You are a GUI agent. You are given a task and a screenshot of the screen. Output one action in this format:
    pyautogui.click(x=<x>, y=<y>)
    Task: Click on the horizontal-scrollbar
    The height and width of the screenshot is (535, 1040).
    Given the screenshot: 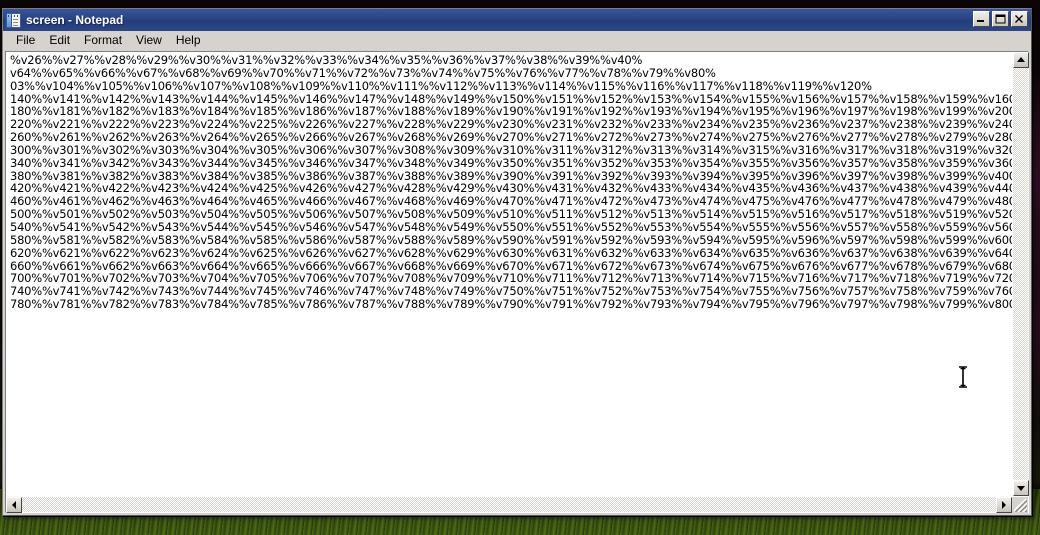 What is the action you would take?
    pyautogui.click(x=509, y=505)
    